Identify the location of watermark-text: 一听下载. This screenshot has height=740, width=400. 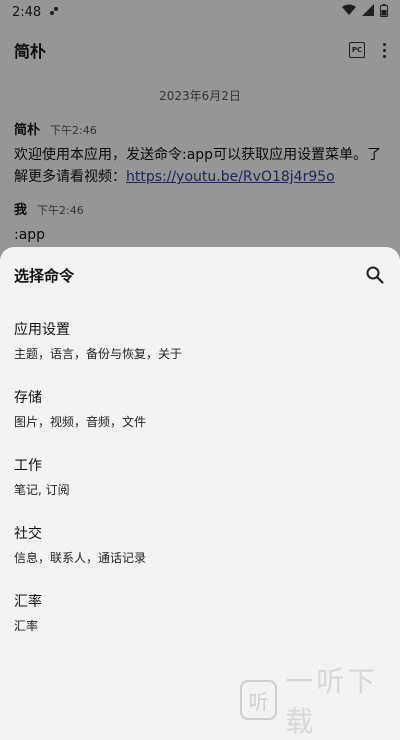
(332, 701).